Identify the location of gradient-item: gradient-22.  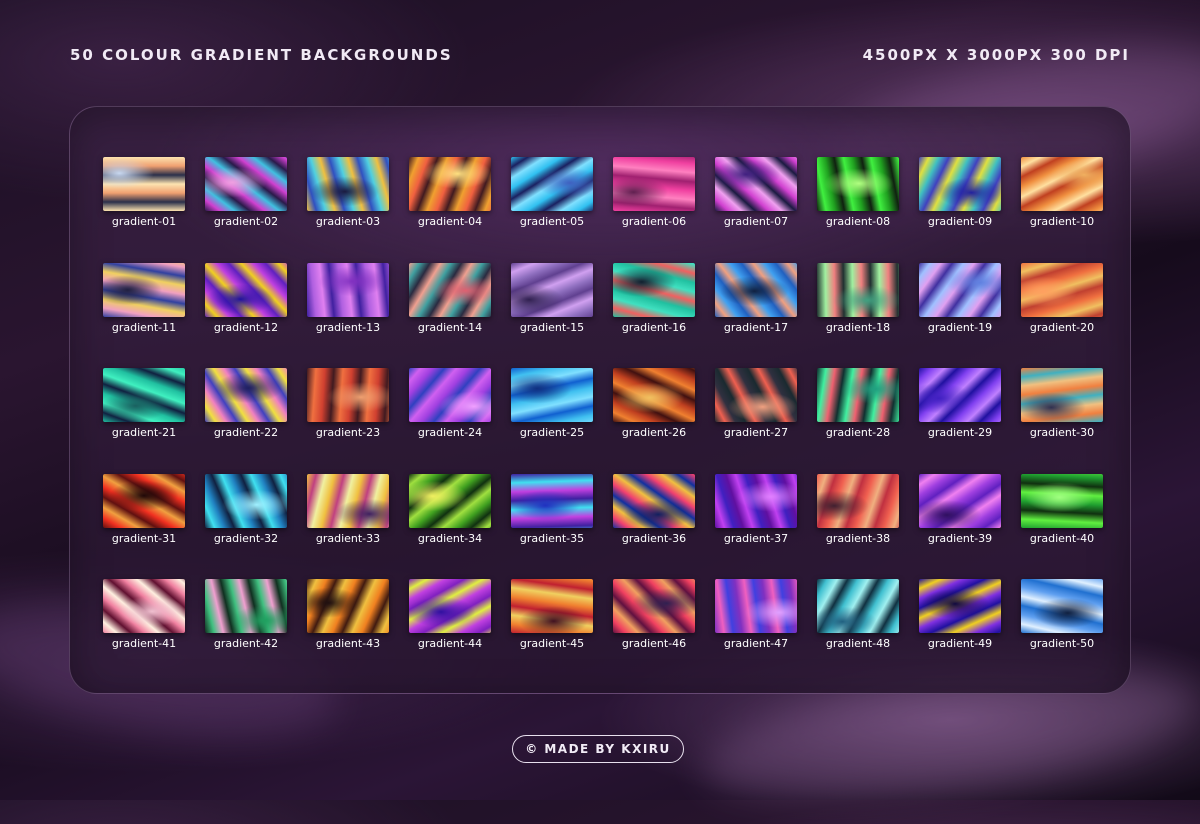
(246, 421).